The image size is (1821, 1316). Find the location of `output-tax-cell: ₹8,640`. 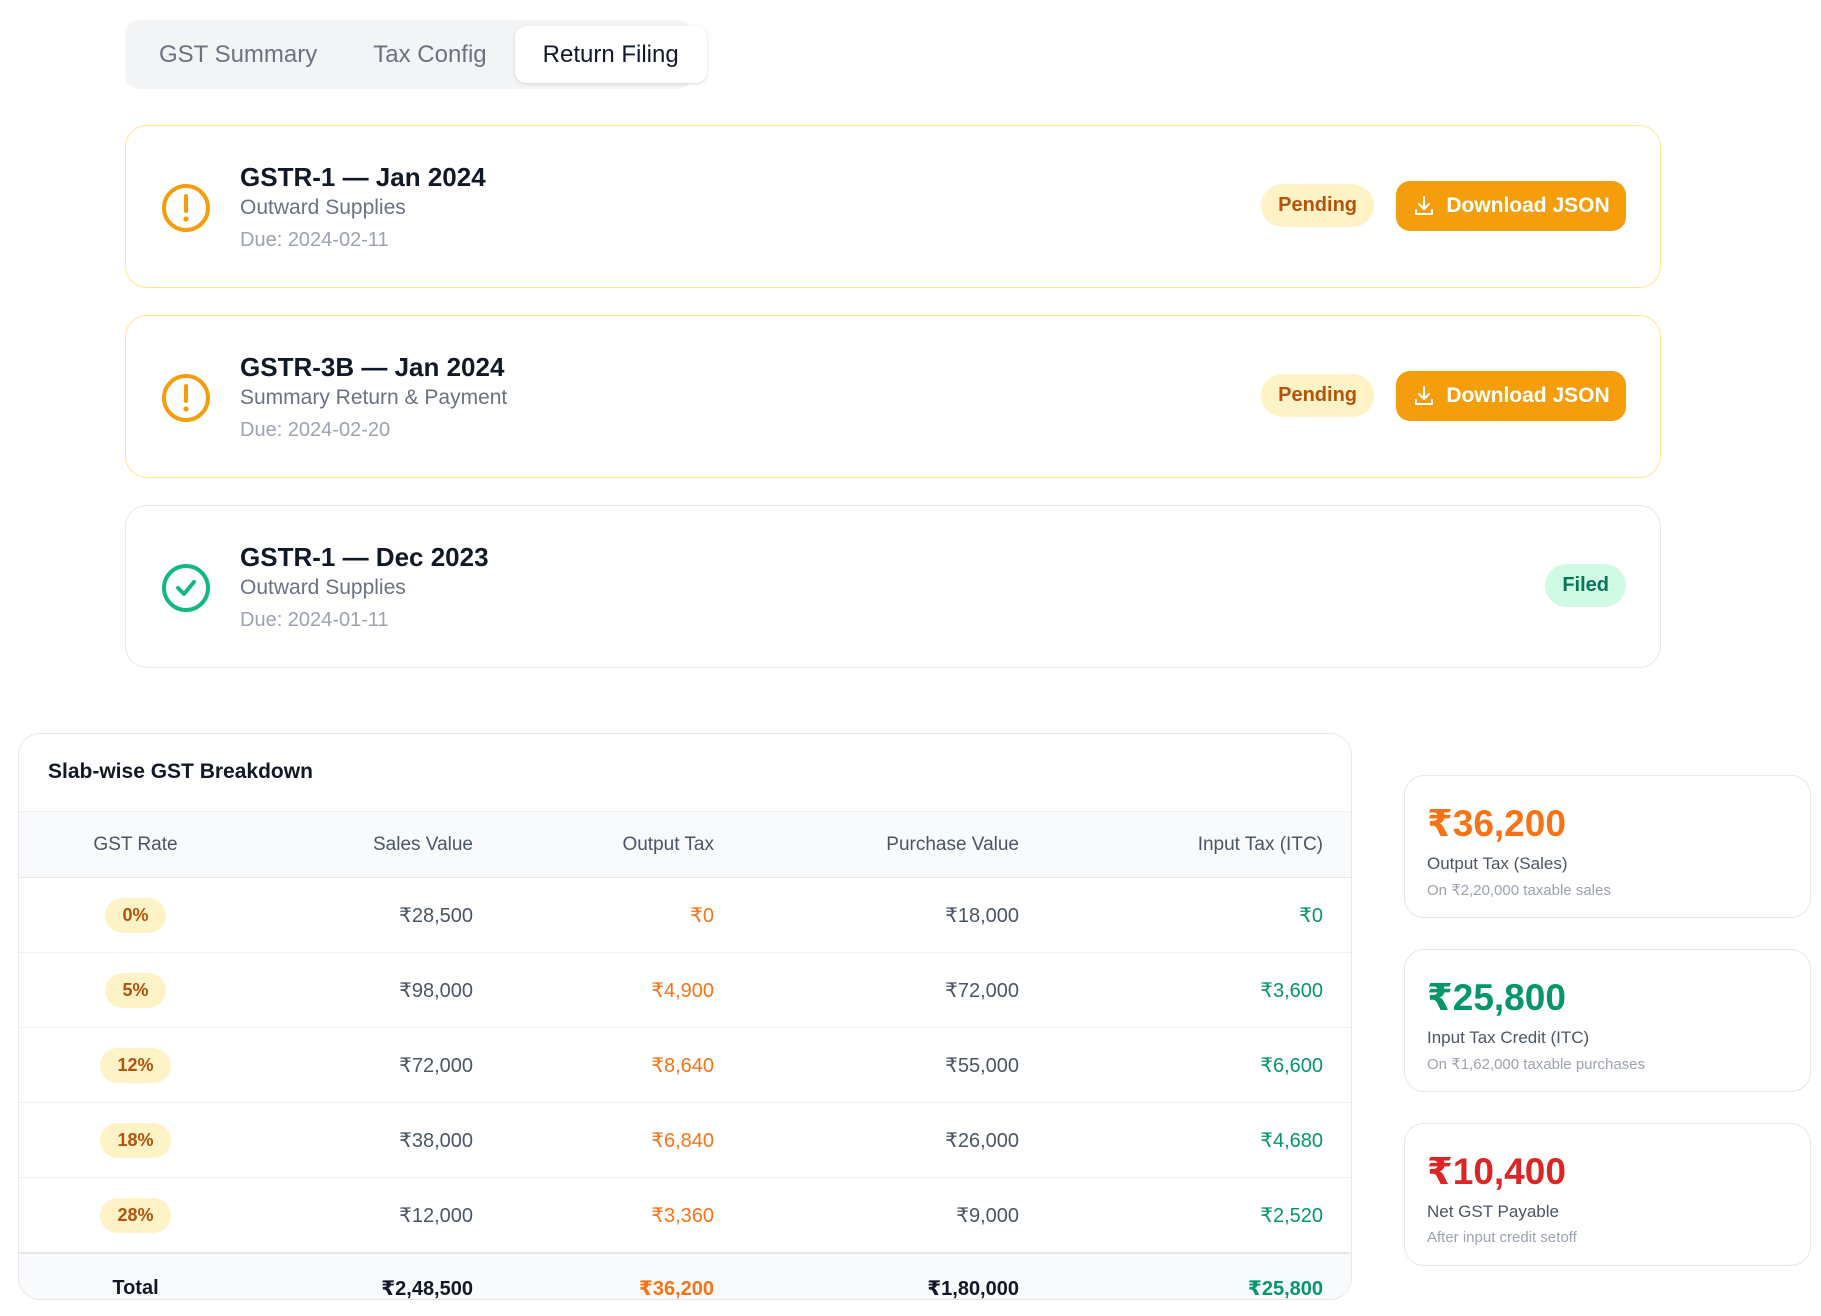

output-tax-cell: ₹8,640 is located at coordinates (623, 1065).